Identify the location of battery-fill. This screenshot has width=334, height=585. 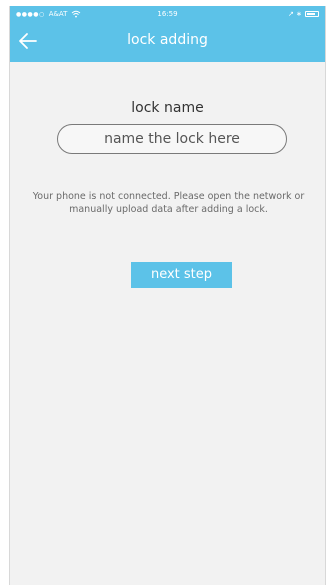
(311, 14).